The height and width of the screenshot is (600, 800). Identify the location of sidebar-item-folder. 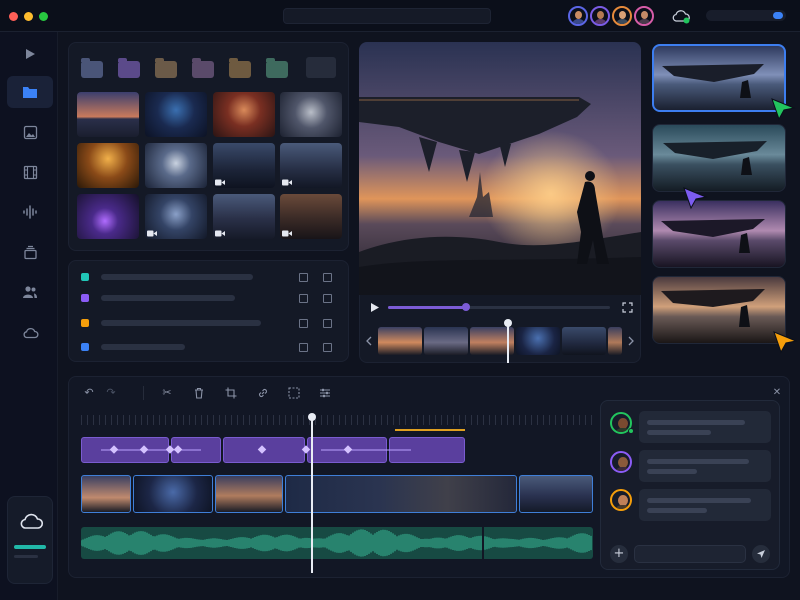
(30, 92).